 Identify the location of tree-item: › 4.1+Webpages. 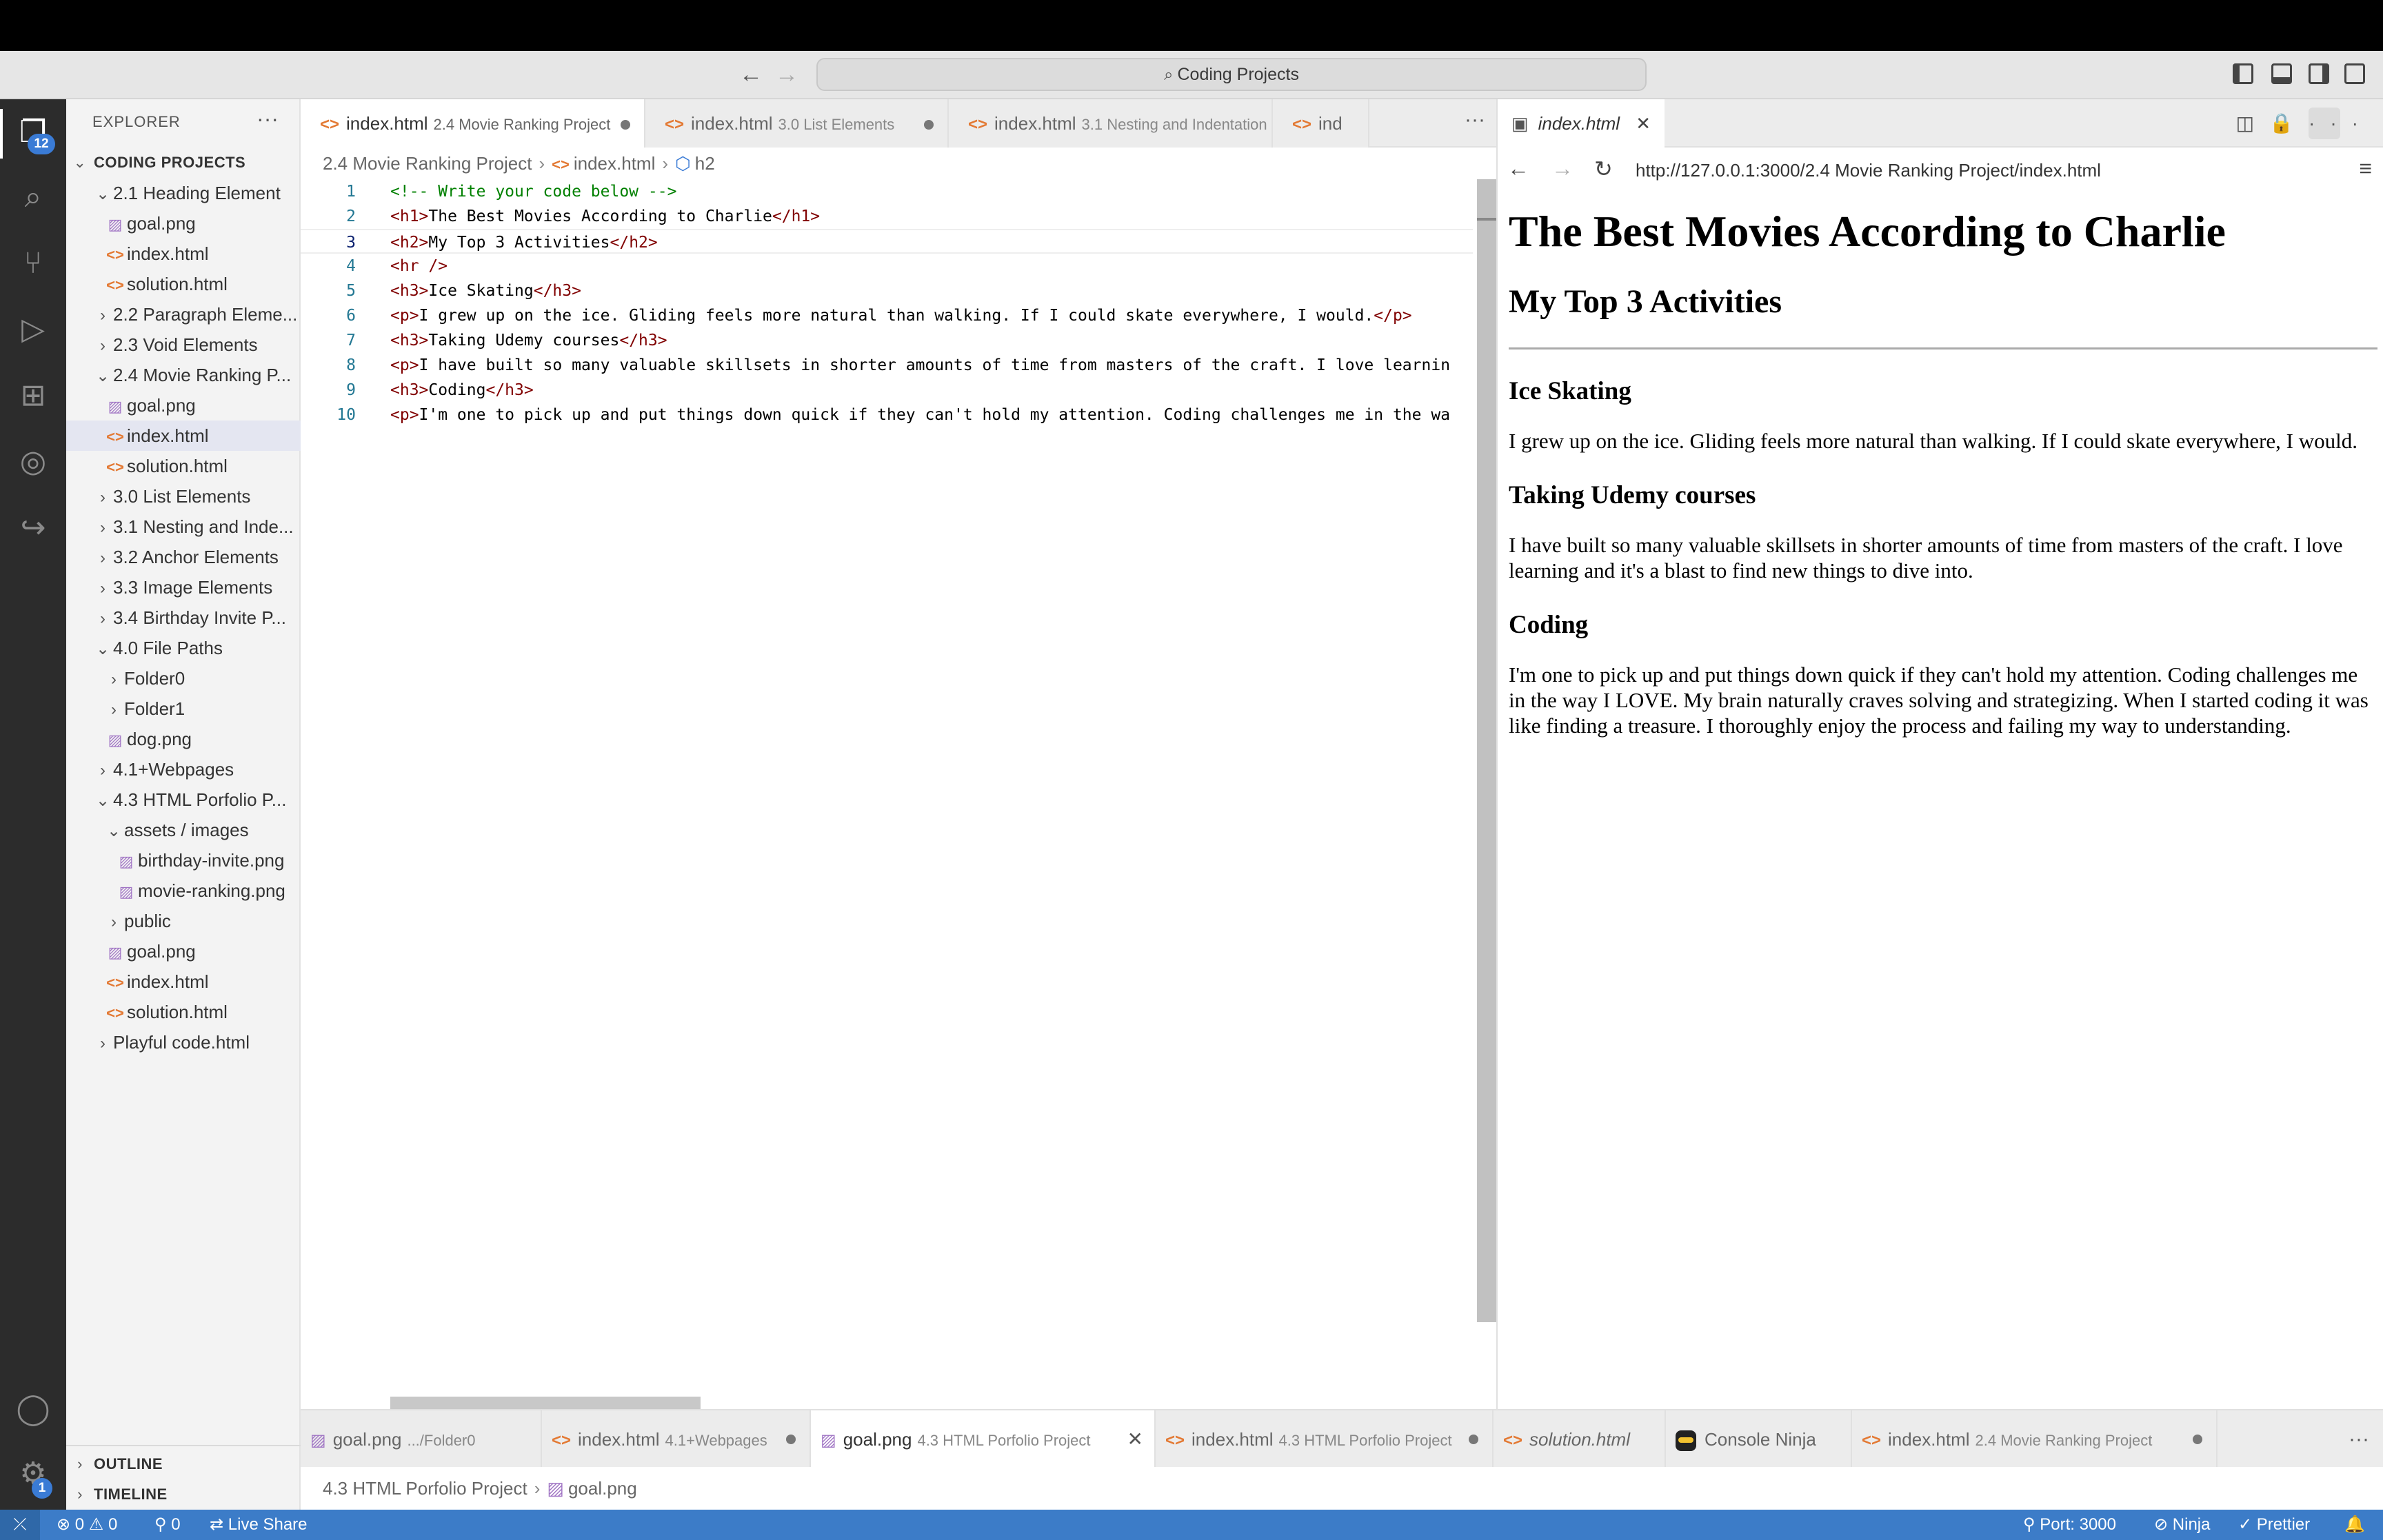
(183, 769).